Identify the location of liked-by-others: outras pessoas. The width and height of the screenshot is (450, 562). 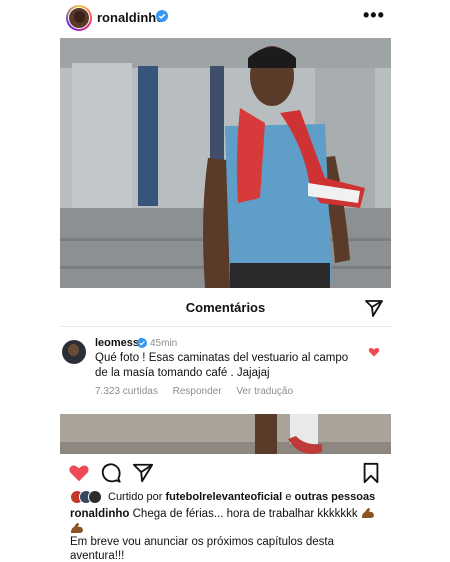
(335, 497).